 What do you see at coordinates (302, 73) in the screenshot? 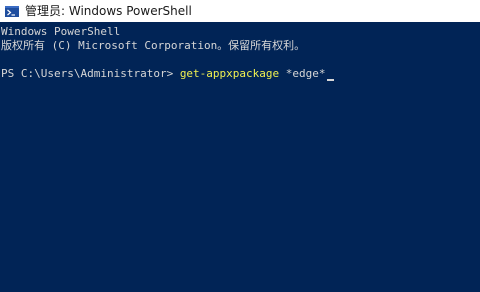
I see `command-args: *edge*` at bounding box center [302, 73].